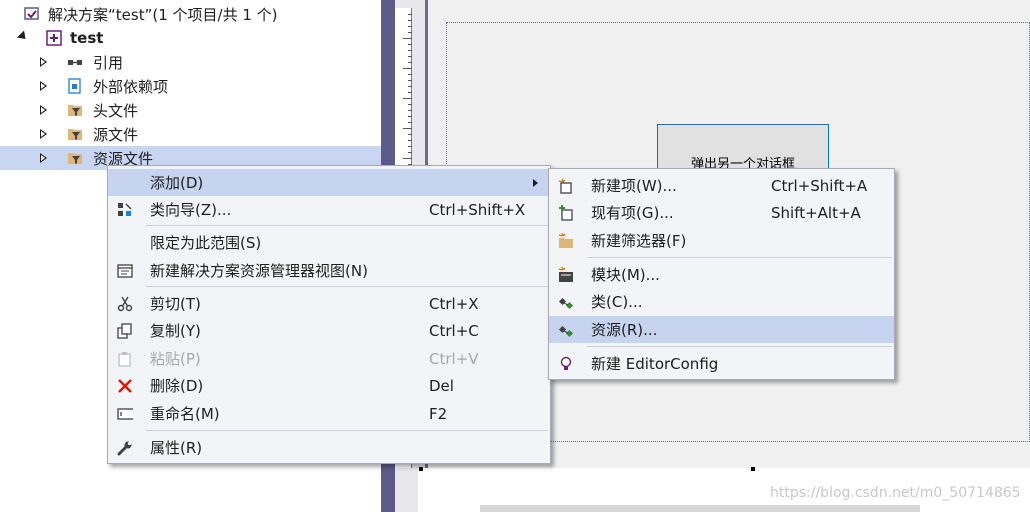 The height and width of the screenshot is (512, 1030). I want to click on submenu-item-new-item: 新建项(W)... Ctrl+Shift+A, so click(721, 185).